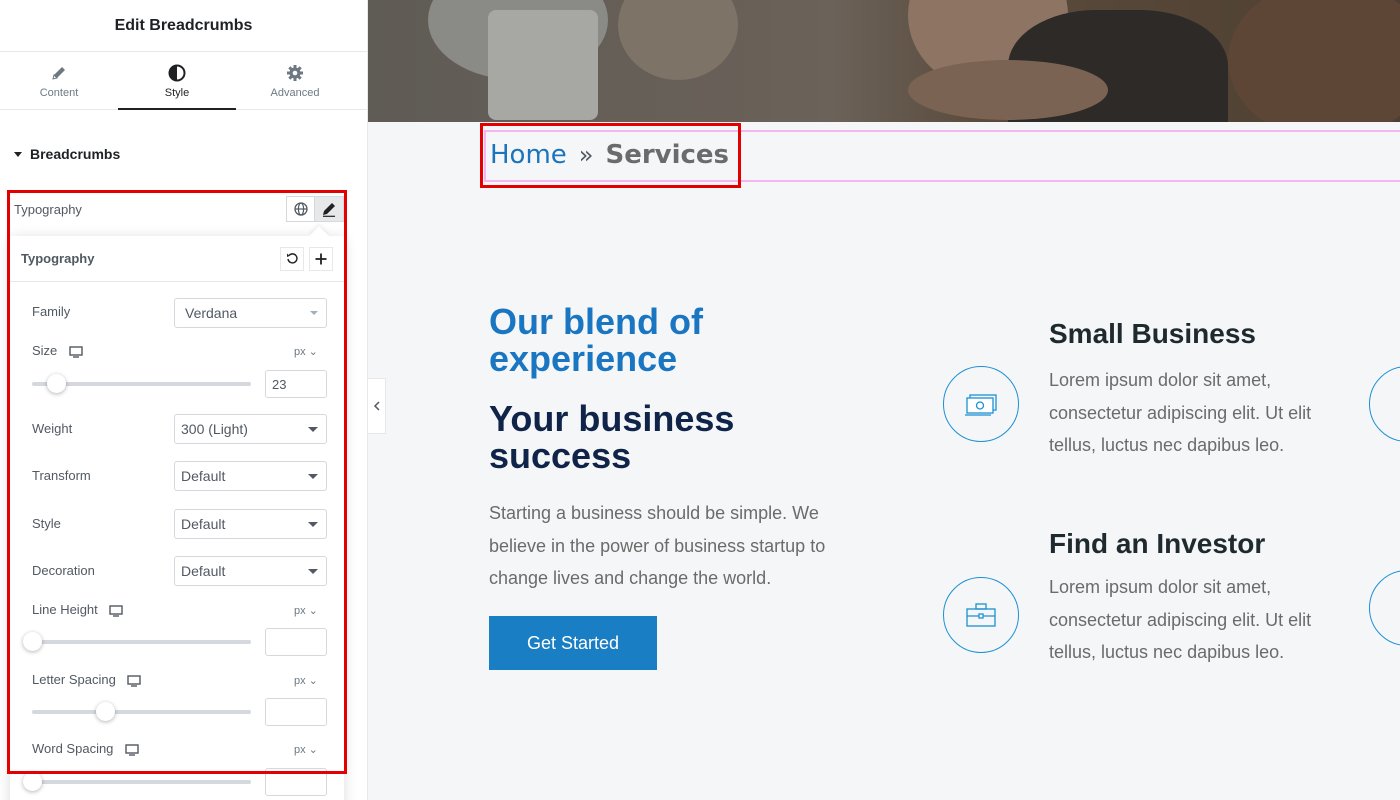 The image size is (1400, 800). I want to click on letter-spacing-input, so click(296, 712).